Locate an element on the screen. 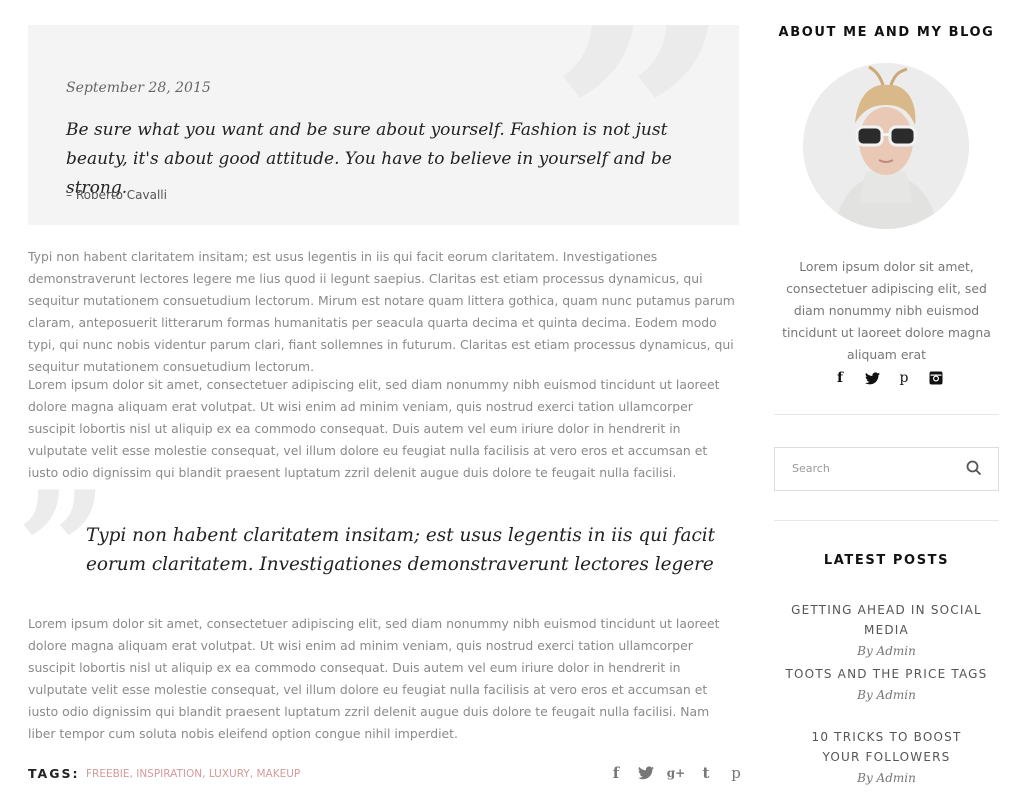 This screenshot has width=1020, height=806. social-icons: f p is located at coordinates (888, 378).